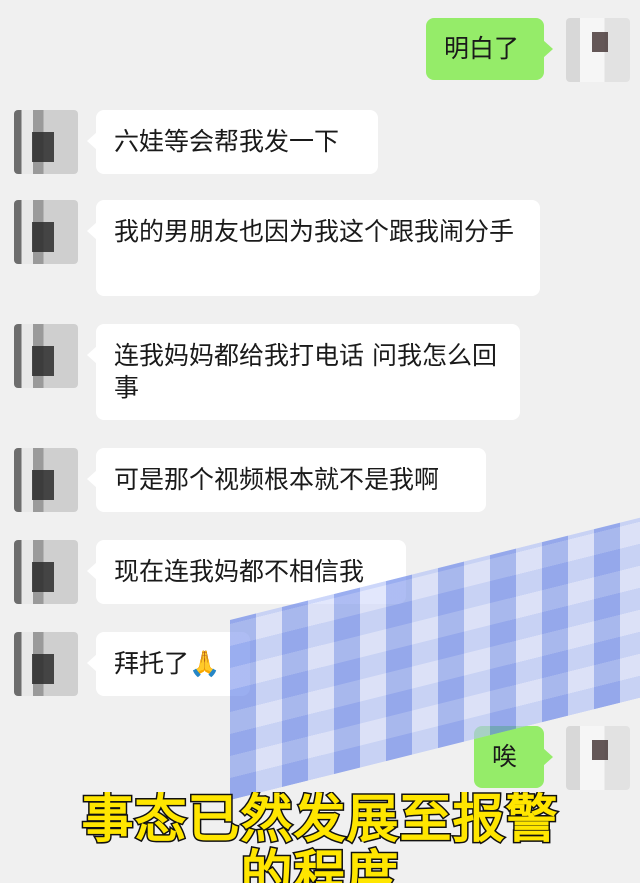  What do you see at coordinates (319, 821) in the screenshot?
I see `caption-line-1: 事态已然发展至报警` at bounding box center [319, 821].